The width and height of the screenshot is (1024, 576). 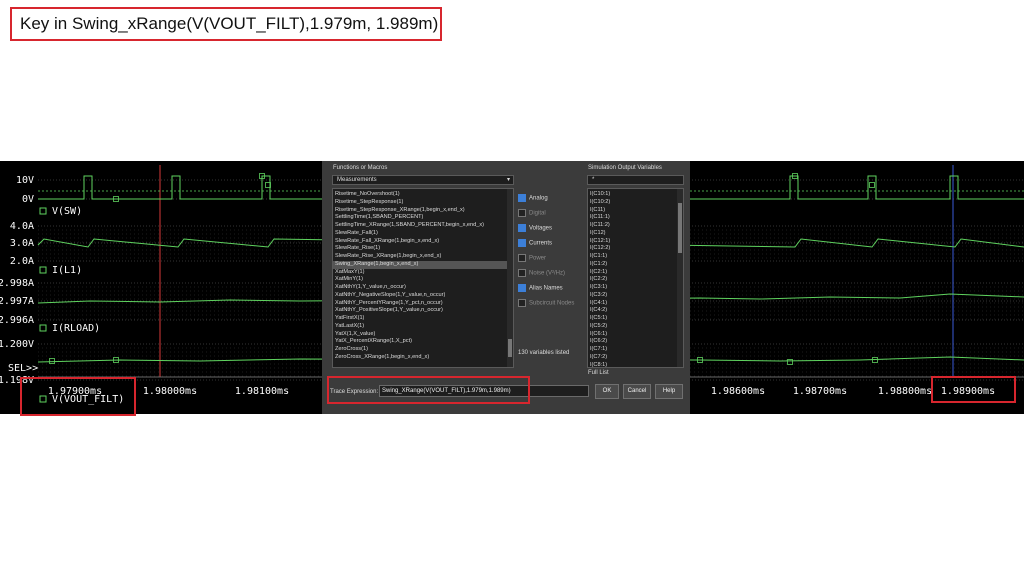 What do you see at coordinates (170, 391) in the screenshot?
I see `x-tick-label: 1.98000ms` at bounding box center [170, 391].